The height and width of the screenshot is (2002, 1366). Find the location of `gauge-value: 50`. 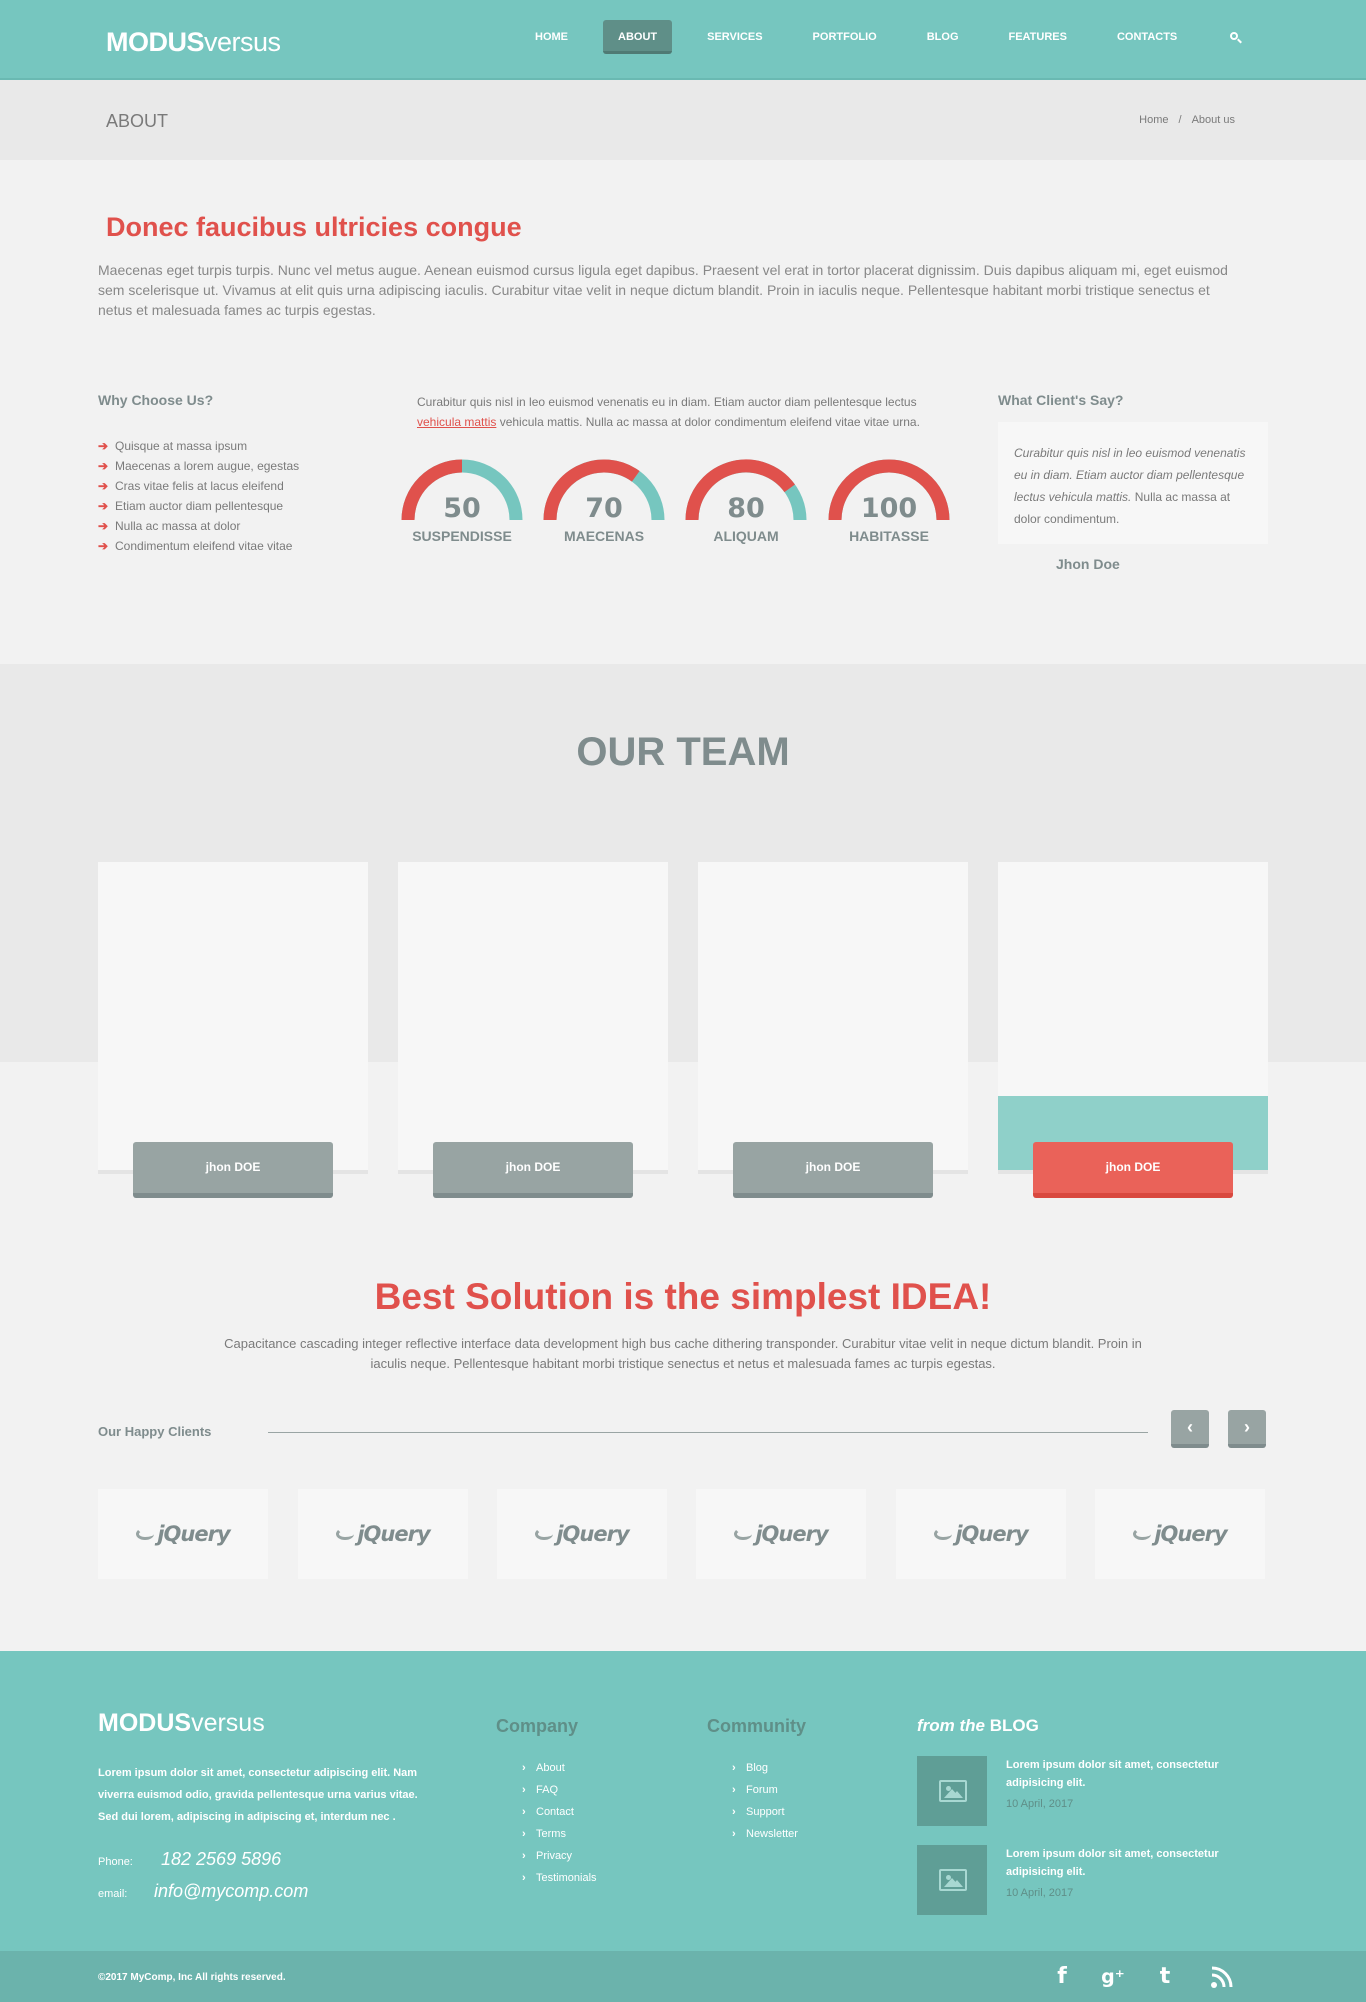

gauge-value: 50 is located at coordinates (462, 508).